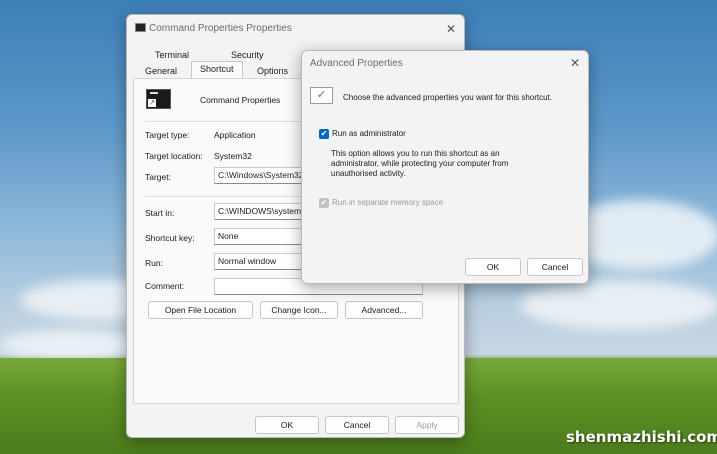 This screenshot has height=454, width=717. What do you see at coordinates (170, 238) in the screenshot?
I see `shortcut-key-label: Shortcut key:` at bounding box center [170, 238].